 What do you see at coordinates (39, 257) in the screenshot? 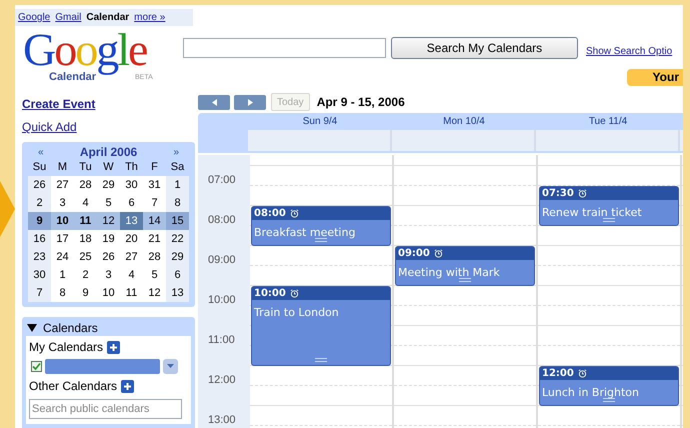
I see `day-cell: 23` at bounding box center [39, 257].